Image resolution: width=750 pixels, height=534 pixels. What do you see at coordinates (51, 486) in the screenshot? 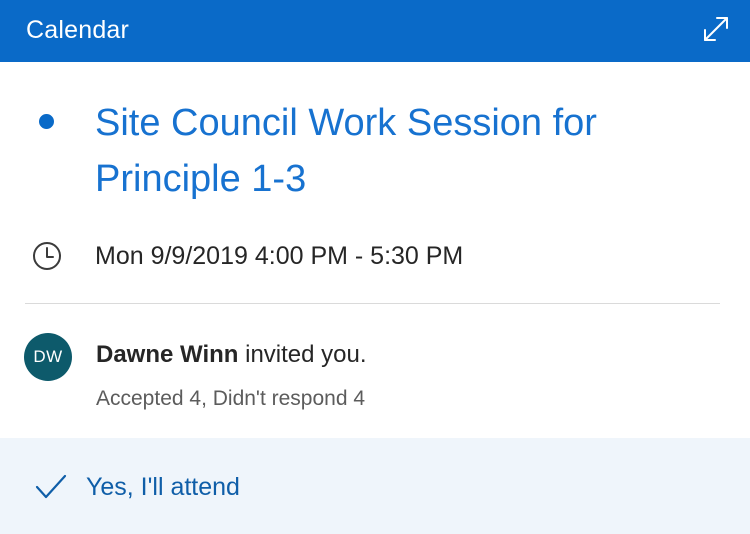
I see `checkmark-icon` at bounding box center [51, 486].